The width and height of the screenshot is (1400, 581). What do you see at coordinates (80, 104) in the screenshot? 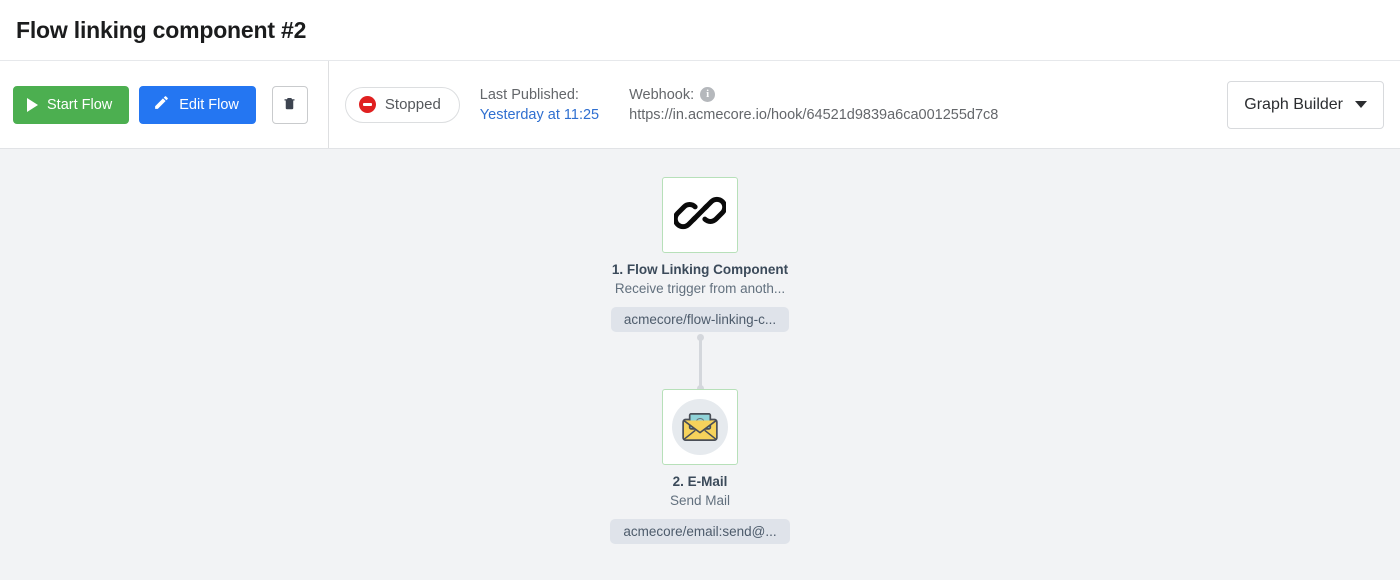
I see `start-flow-label: Start Flow` at bounding box center [80, 104].